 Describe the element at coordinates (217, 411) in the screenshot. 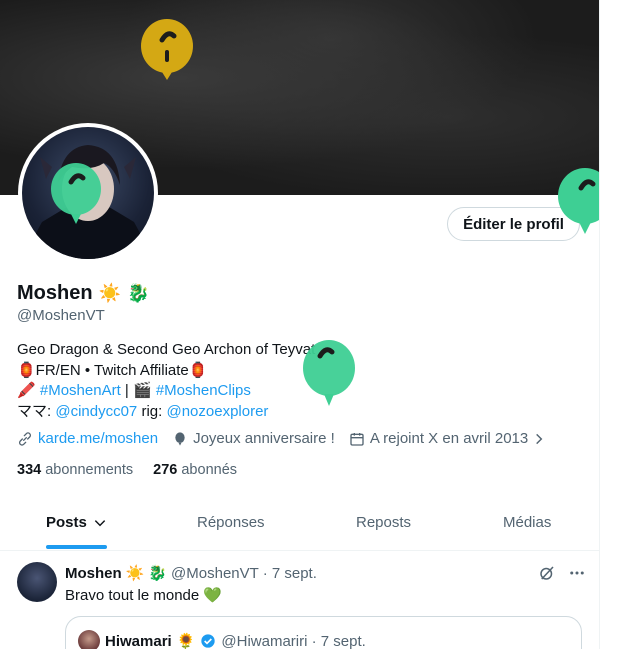

I see `mention-link: @nozoexplorer` at that location.